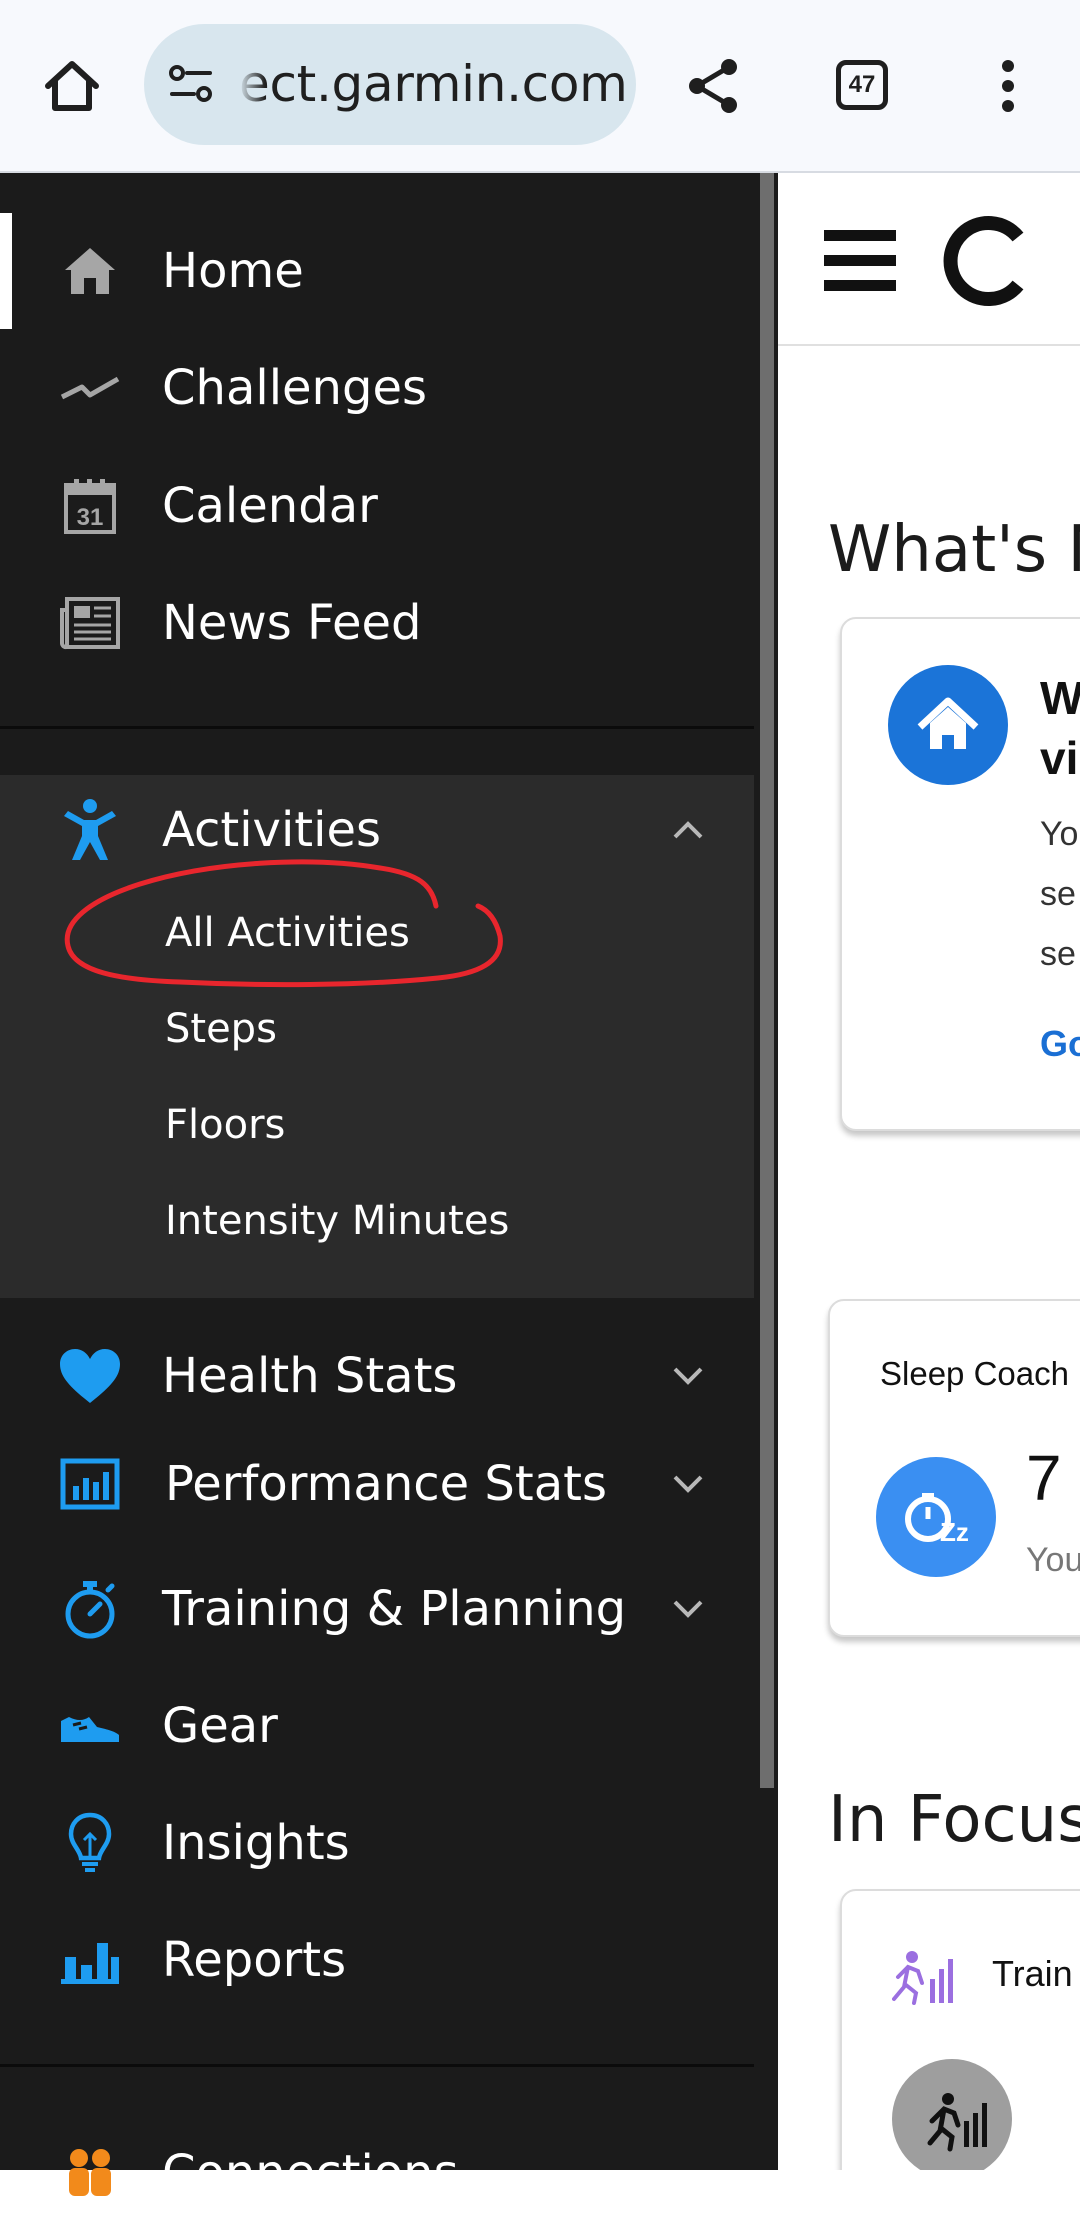  I want to click on whats-new-heading: What's N, so click(954, 550).